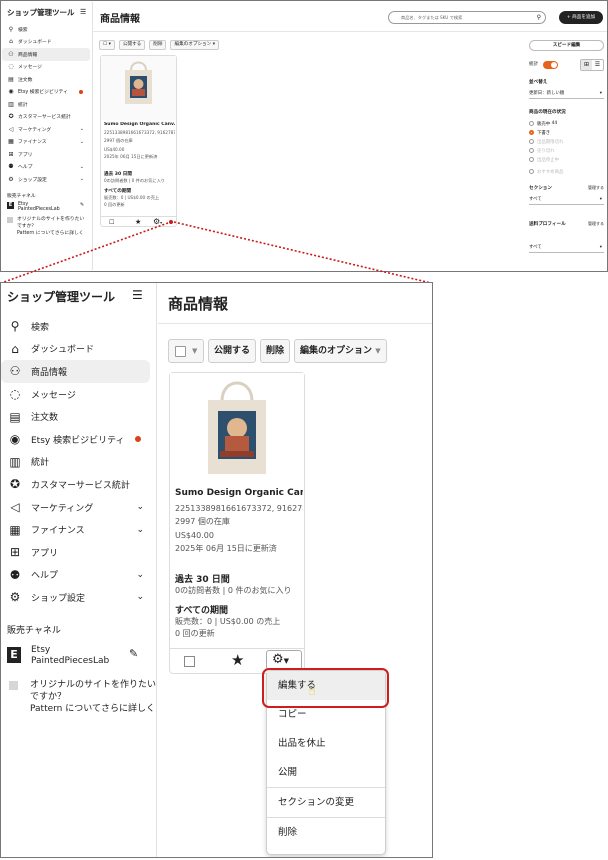 This screenshot has width=608, height=860. Describe the element at coordinates (586, 65) in the screenshot. I see `grid-view-icon: ⊞` at that location.